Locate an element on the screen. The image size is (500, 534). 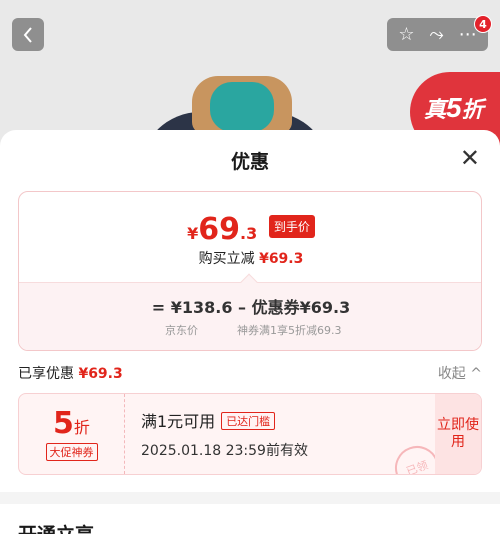
collar-inner-shape is located at coordinates (242, 107).